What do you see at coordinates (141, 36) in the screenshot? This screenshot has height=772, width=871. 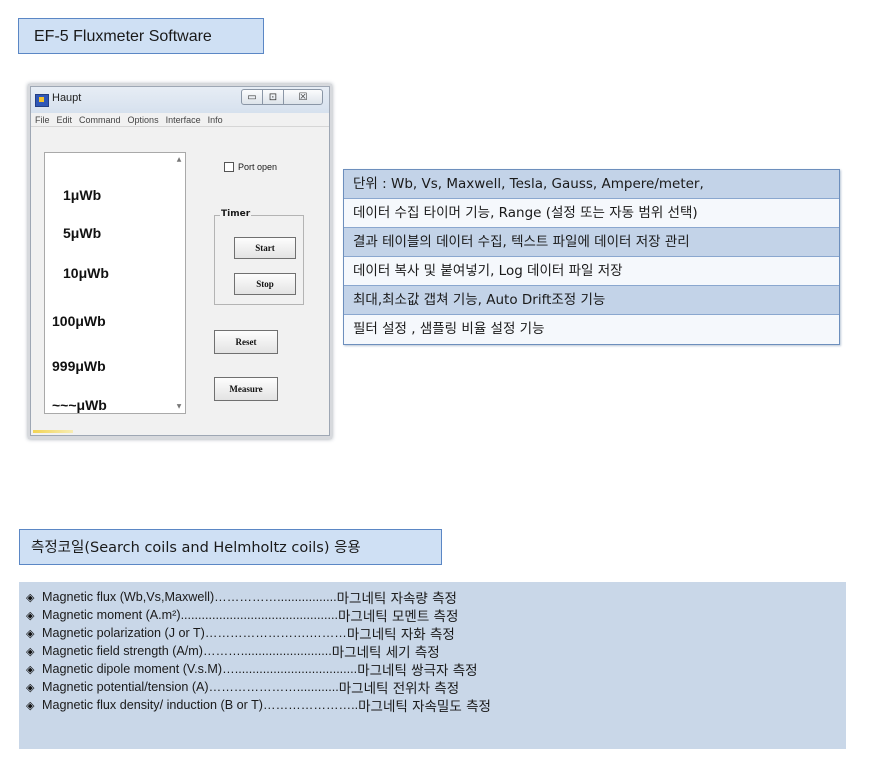 I see `section-title-fluxmeter-software: EF-5 Fluxmeter Software` at bounding box center [141, 36].